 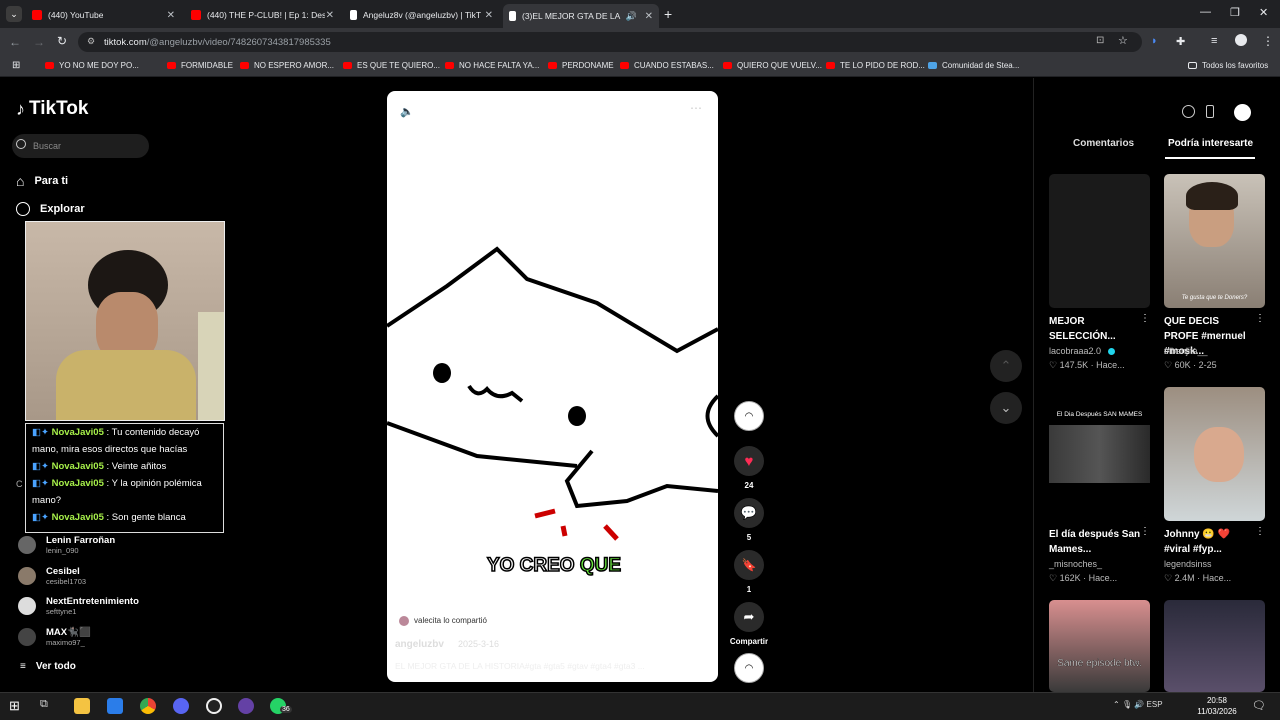 What do you see at coordinates (749, 668) in the screenshot?
I see `sound-disc: ◠` at bounding box center [749, 668].